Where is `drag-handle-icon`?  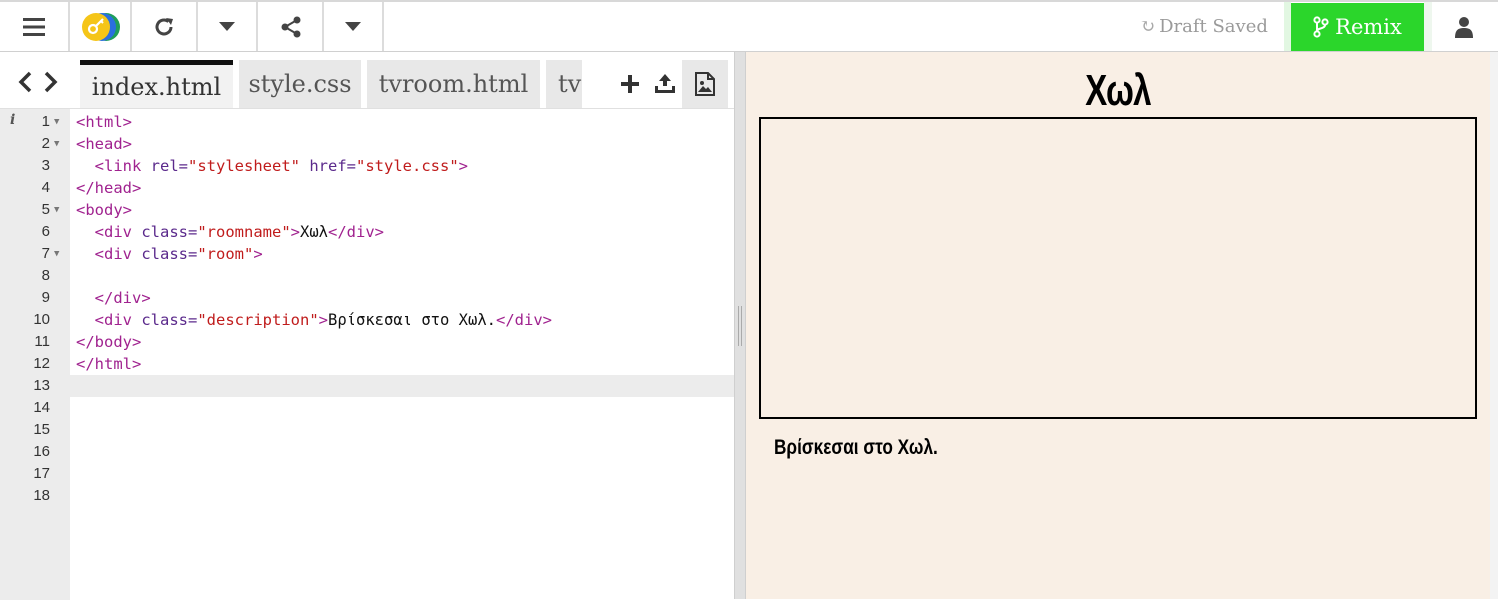
drag-handle-icon is located at coordinates (740, 326).